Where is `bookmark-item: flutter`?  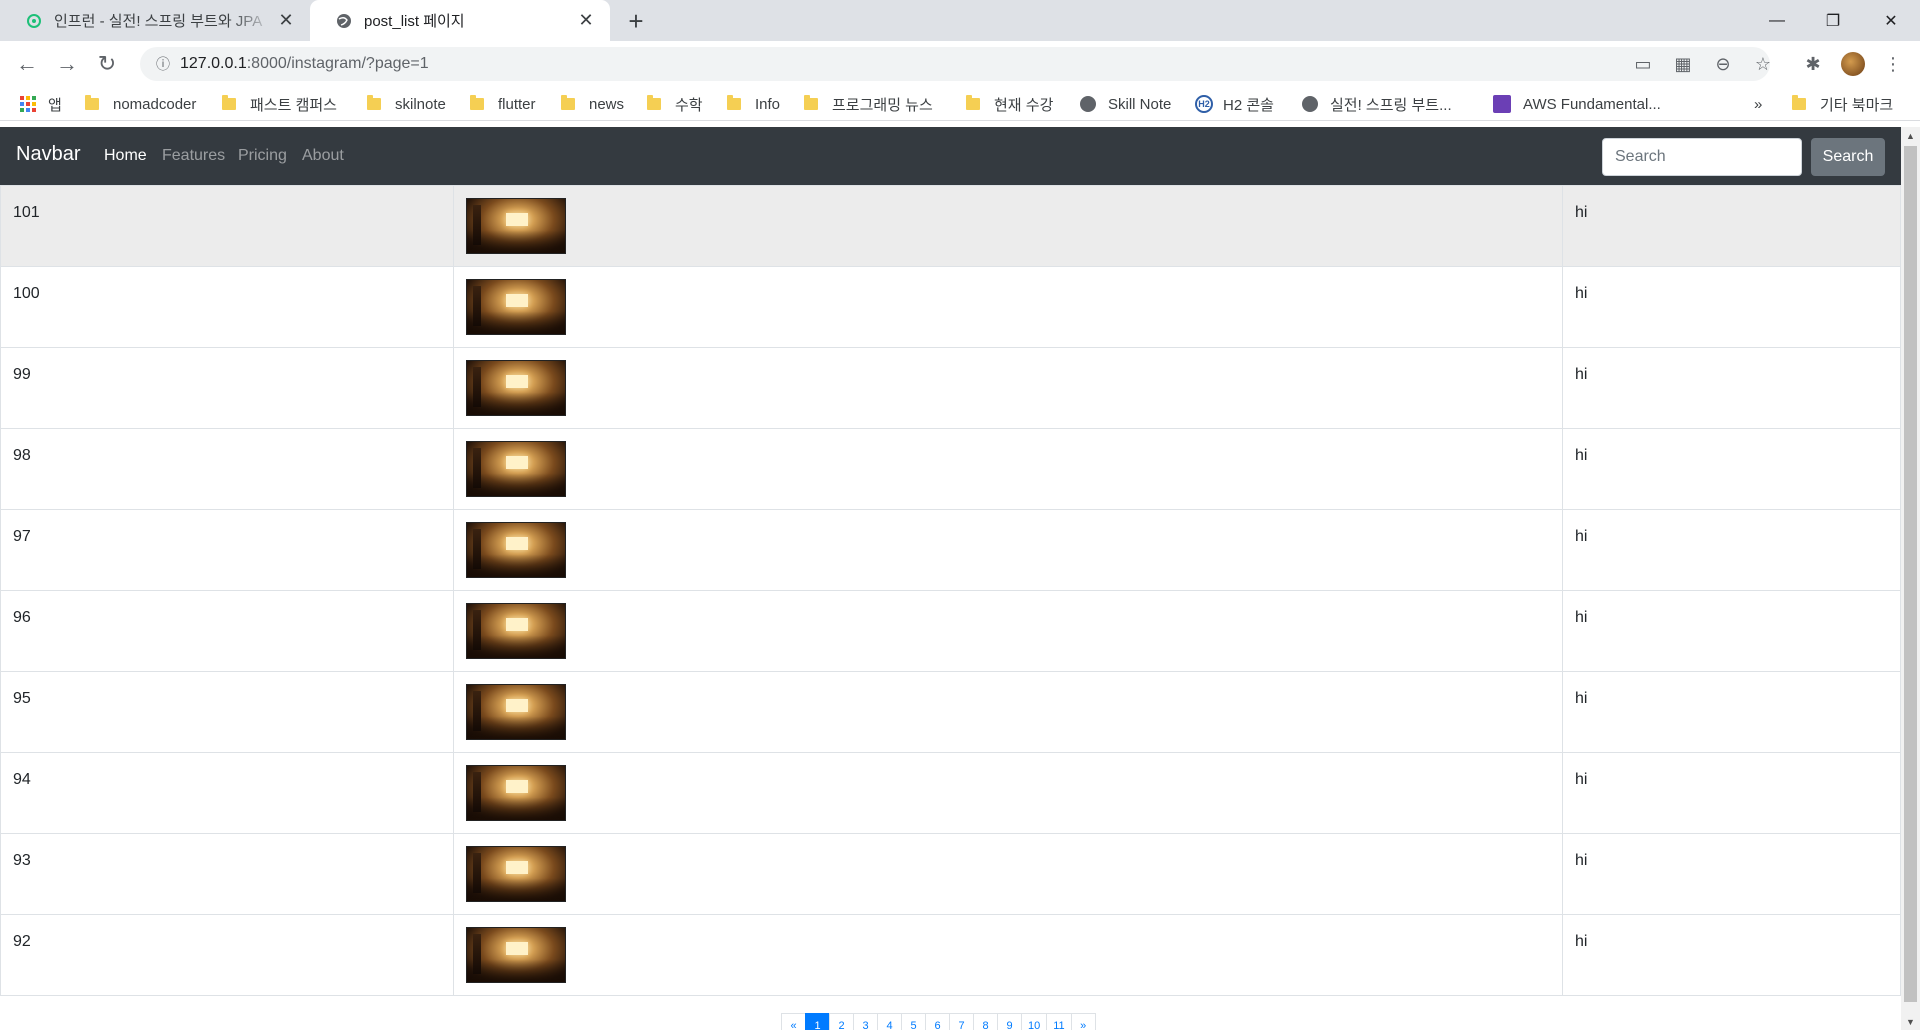
bookmark-item: flutter is located at coordinates (503, 104).